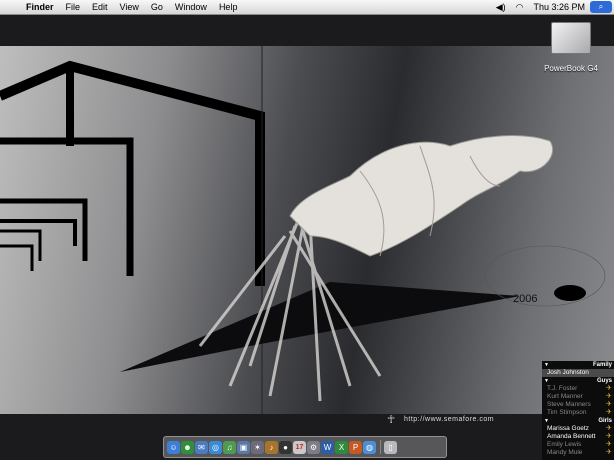  Describe the element at coordinates (257, 447) in the screenshot. I see `imovie-icon: ✶` at that location.